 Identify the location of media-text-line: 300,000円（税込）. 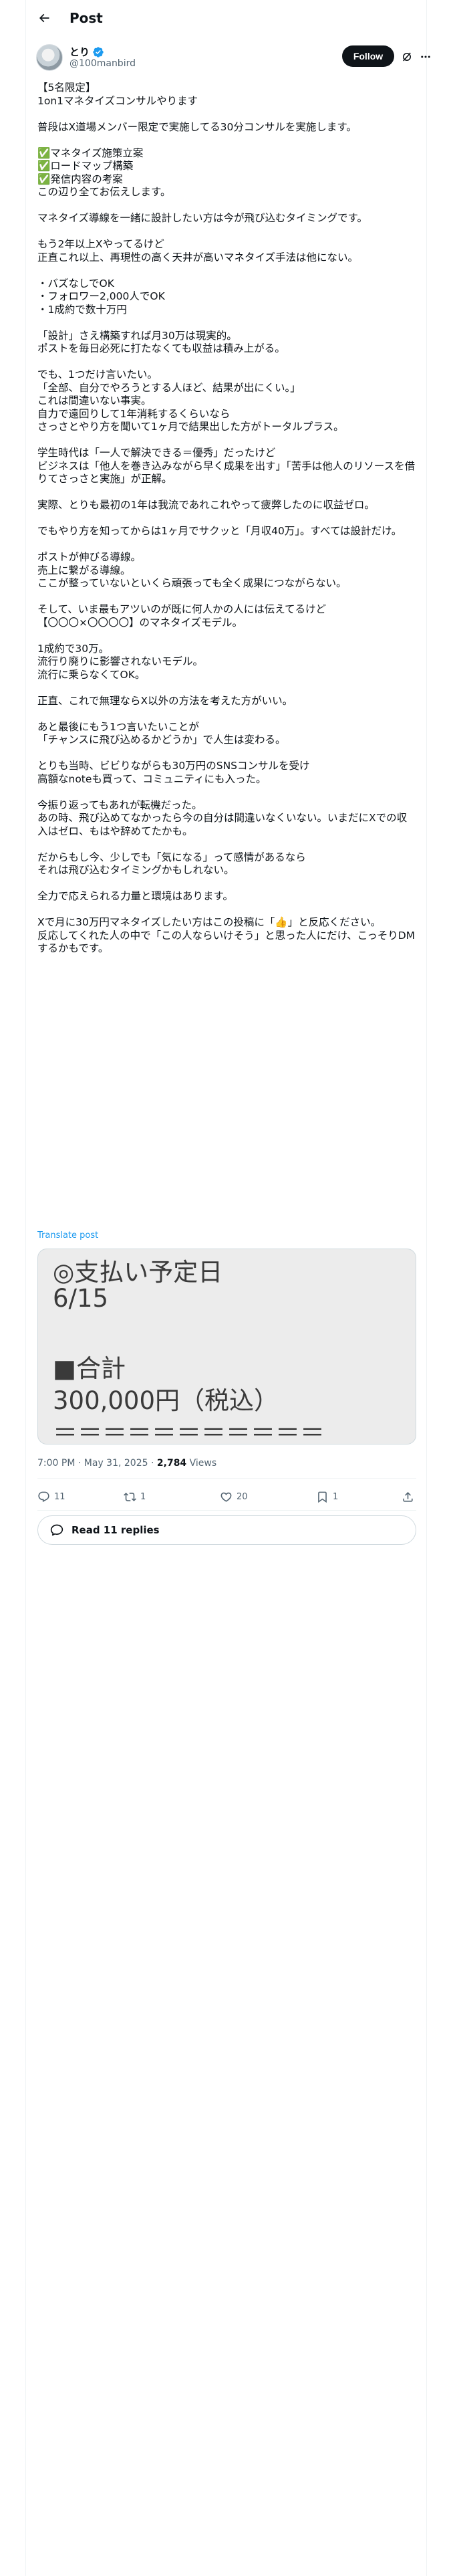
(166, 1400).